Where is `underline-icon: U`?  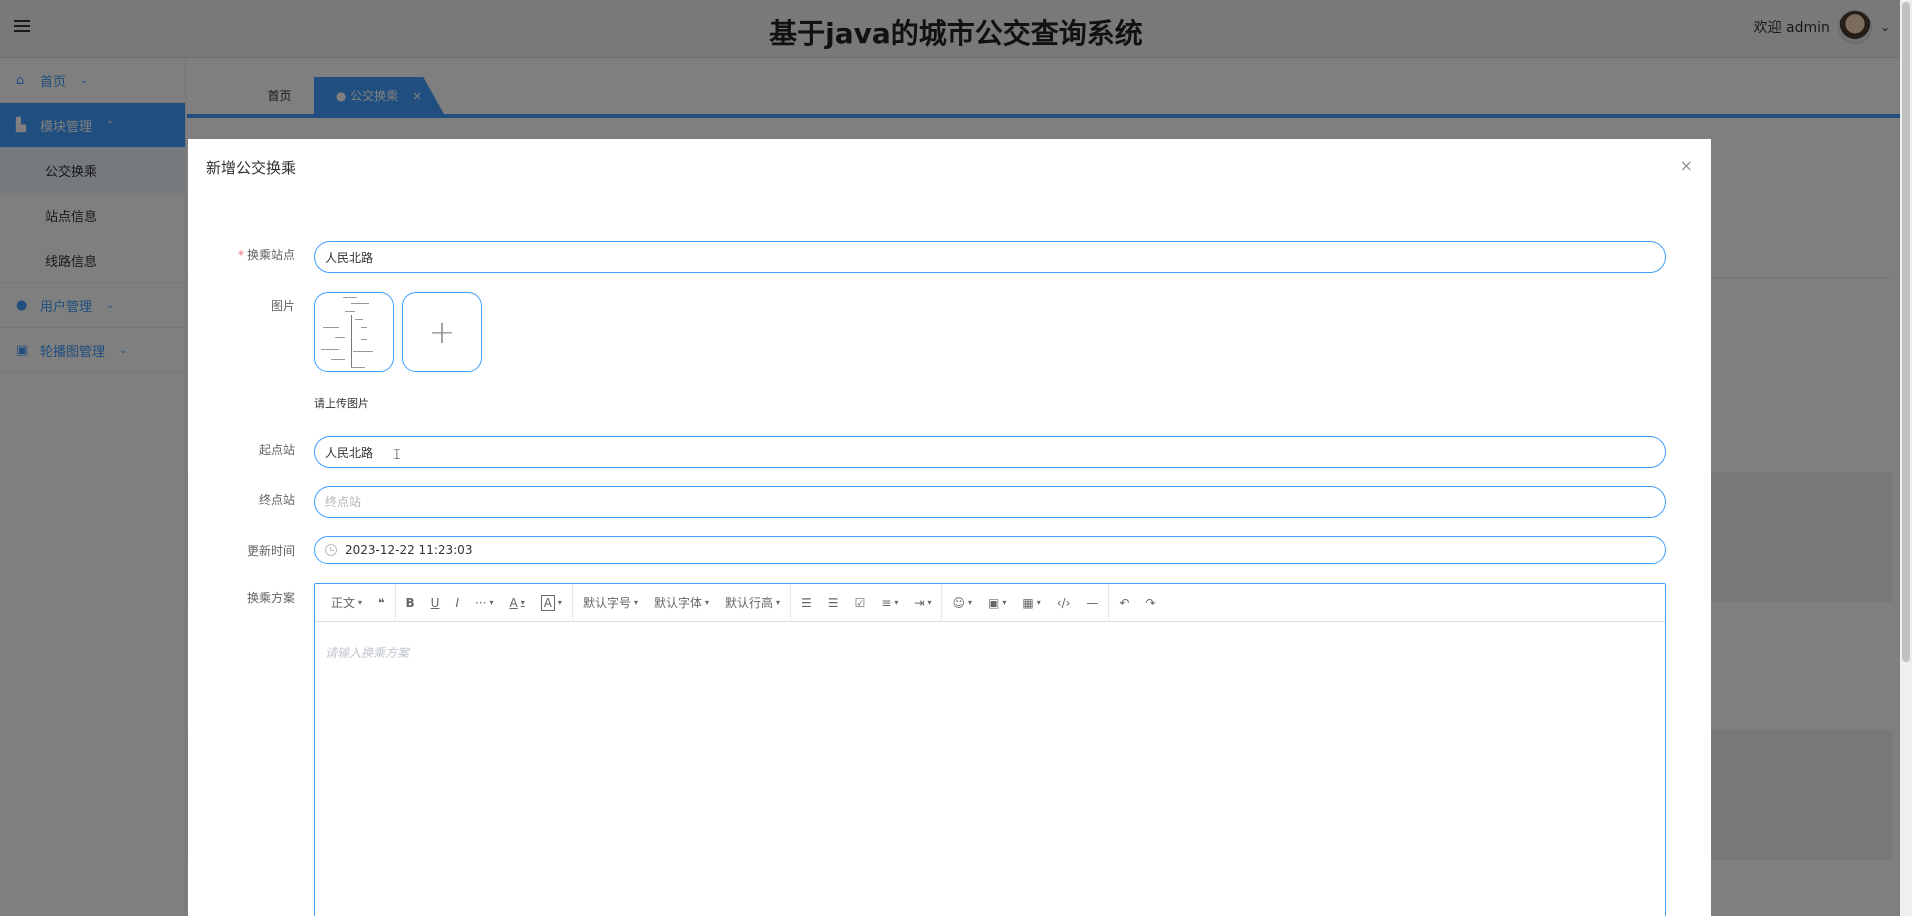 underline-icon: U is located at coordinates (435, 603).